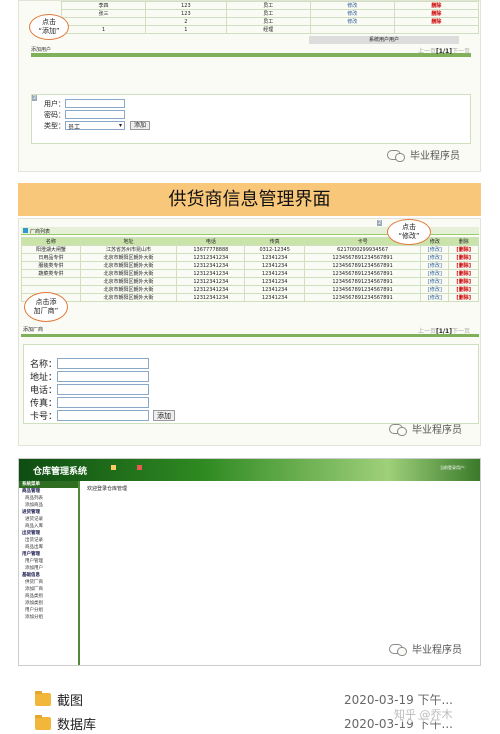 The width and height of the screenshot is (500, 734). What do you see at coordinates (113, 467) in the screenshot?
I see `home-icon` at bounding box center [113, 467].